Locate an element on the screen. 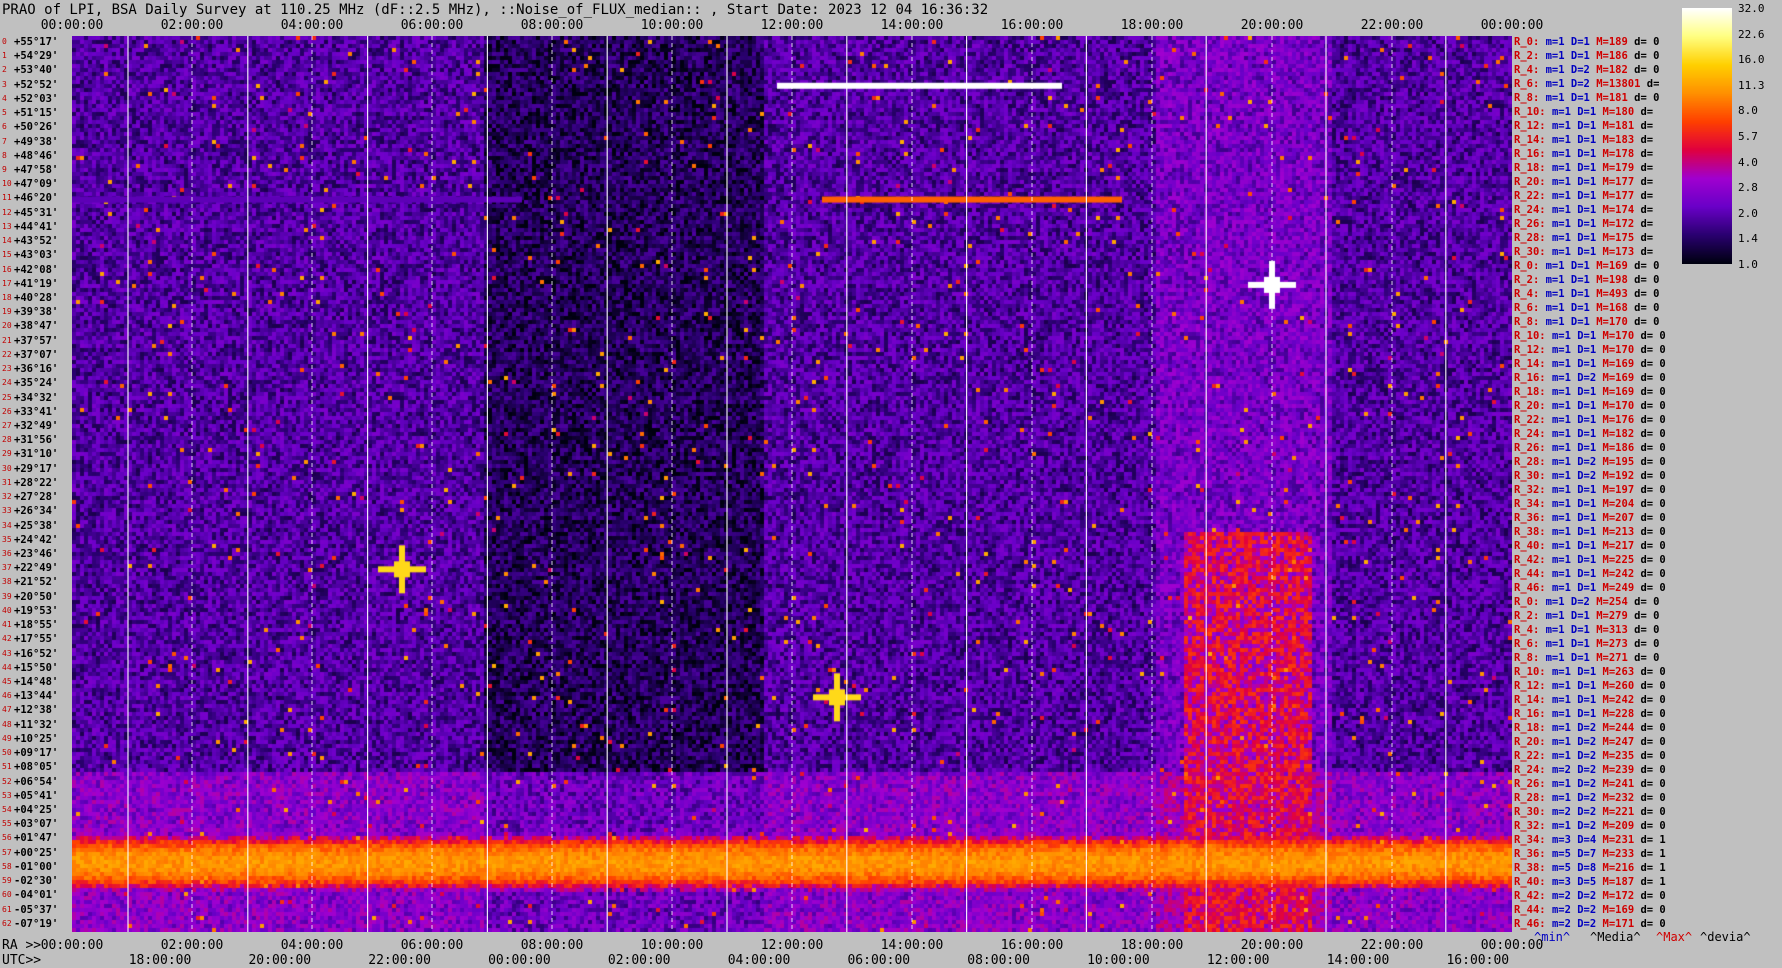 This screenshot has width=1782, height=968. stat-r: R_6: is located at coordinates (1530, 84).